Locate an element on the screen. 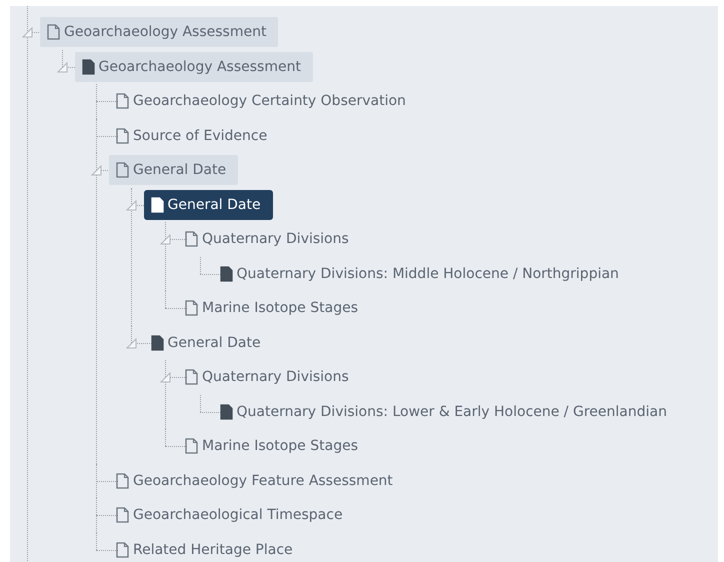 The height and width of the screenshot is (562, 724). tree-node: Geoarchaeology Feature Assessment is located at coordinates (257, 481).